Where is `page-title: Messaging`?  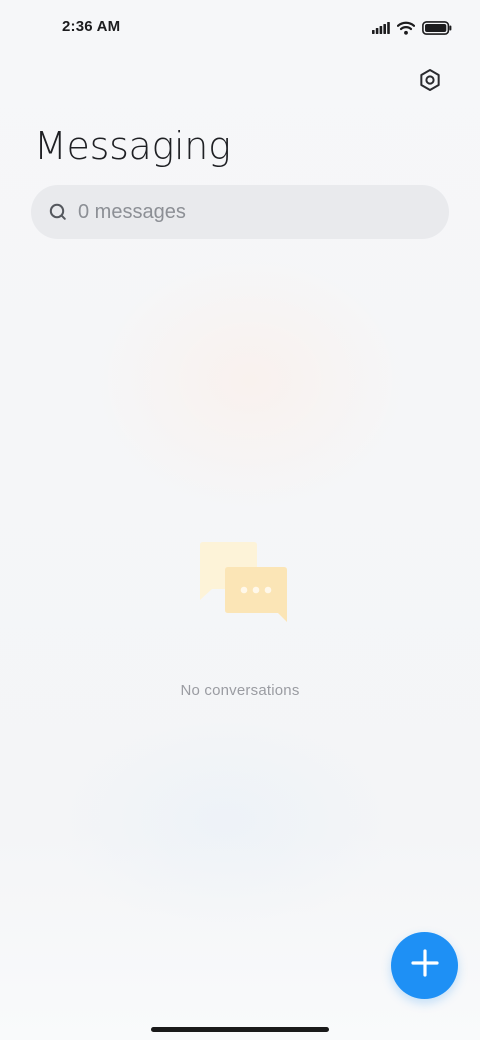
page-title: Messaging is located at coordinates (132, 146).